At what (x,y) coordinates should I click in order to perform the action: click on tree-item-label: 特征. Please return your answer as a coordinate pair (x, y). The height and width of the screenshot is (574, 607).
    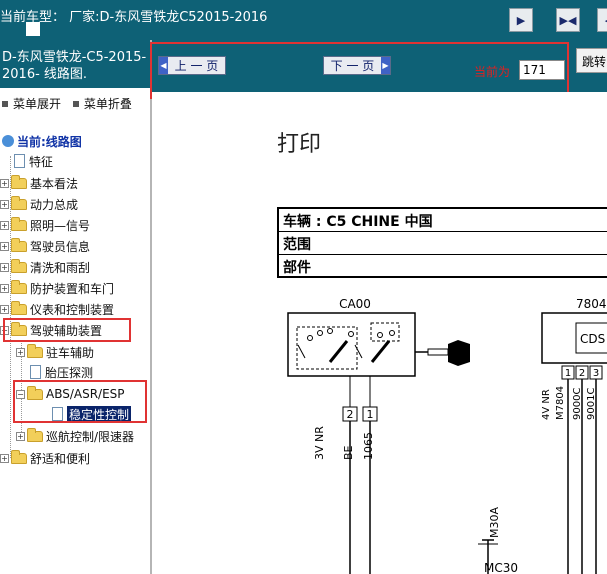
    Looking at the image, I should click on (41, 161).